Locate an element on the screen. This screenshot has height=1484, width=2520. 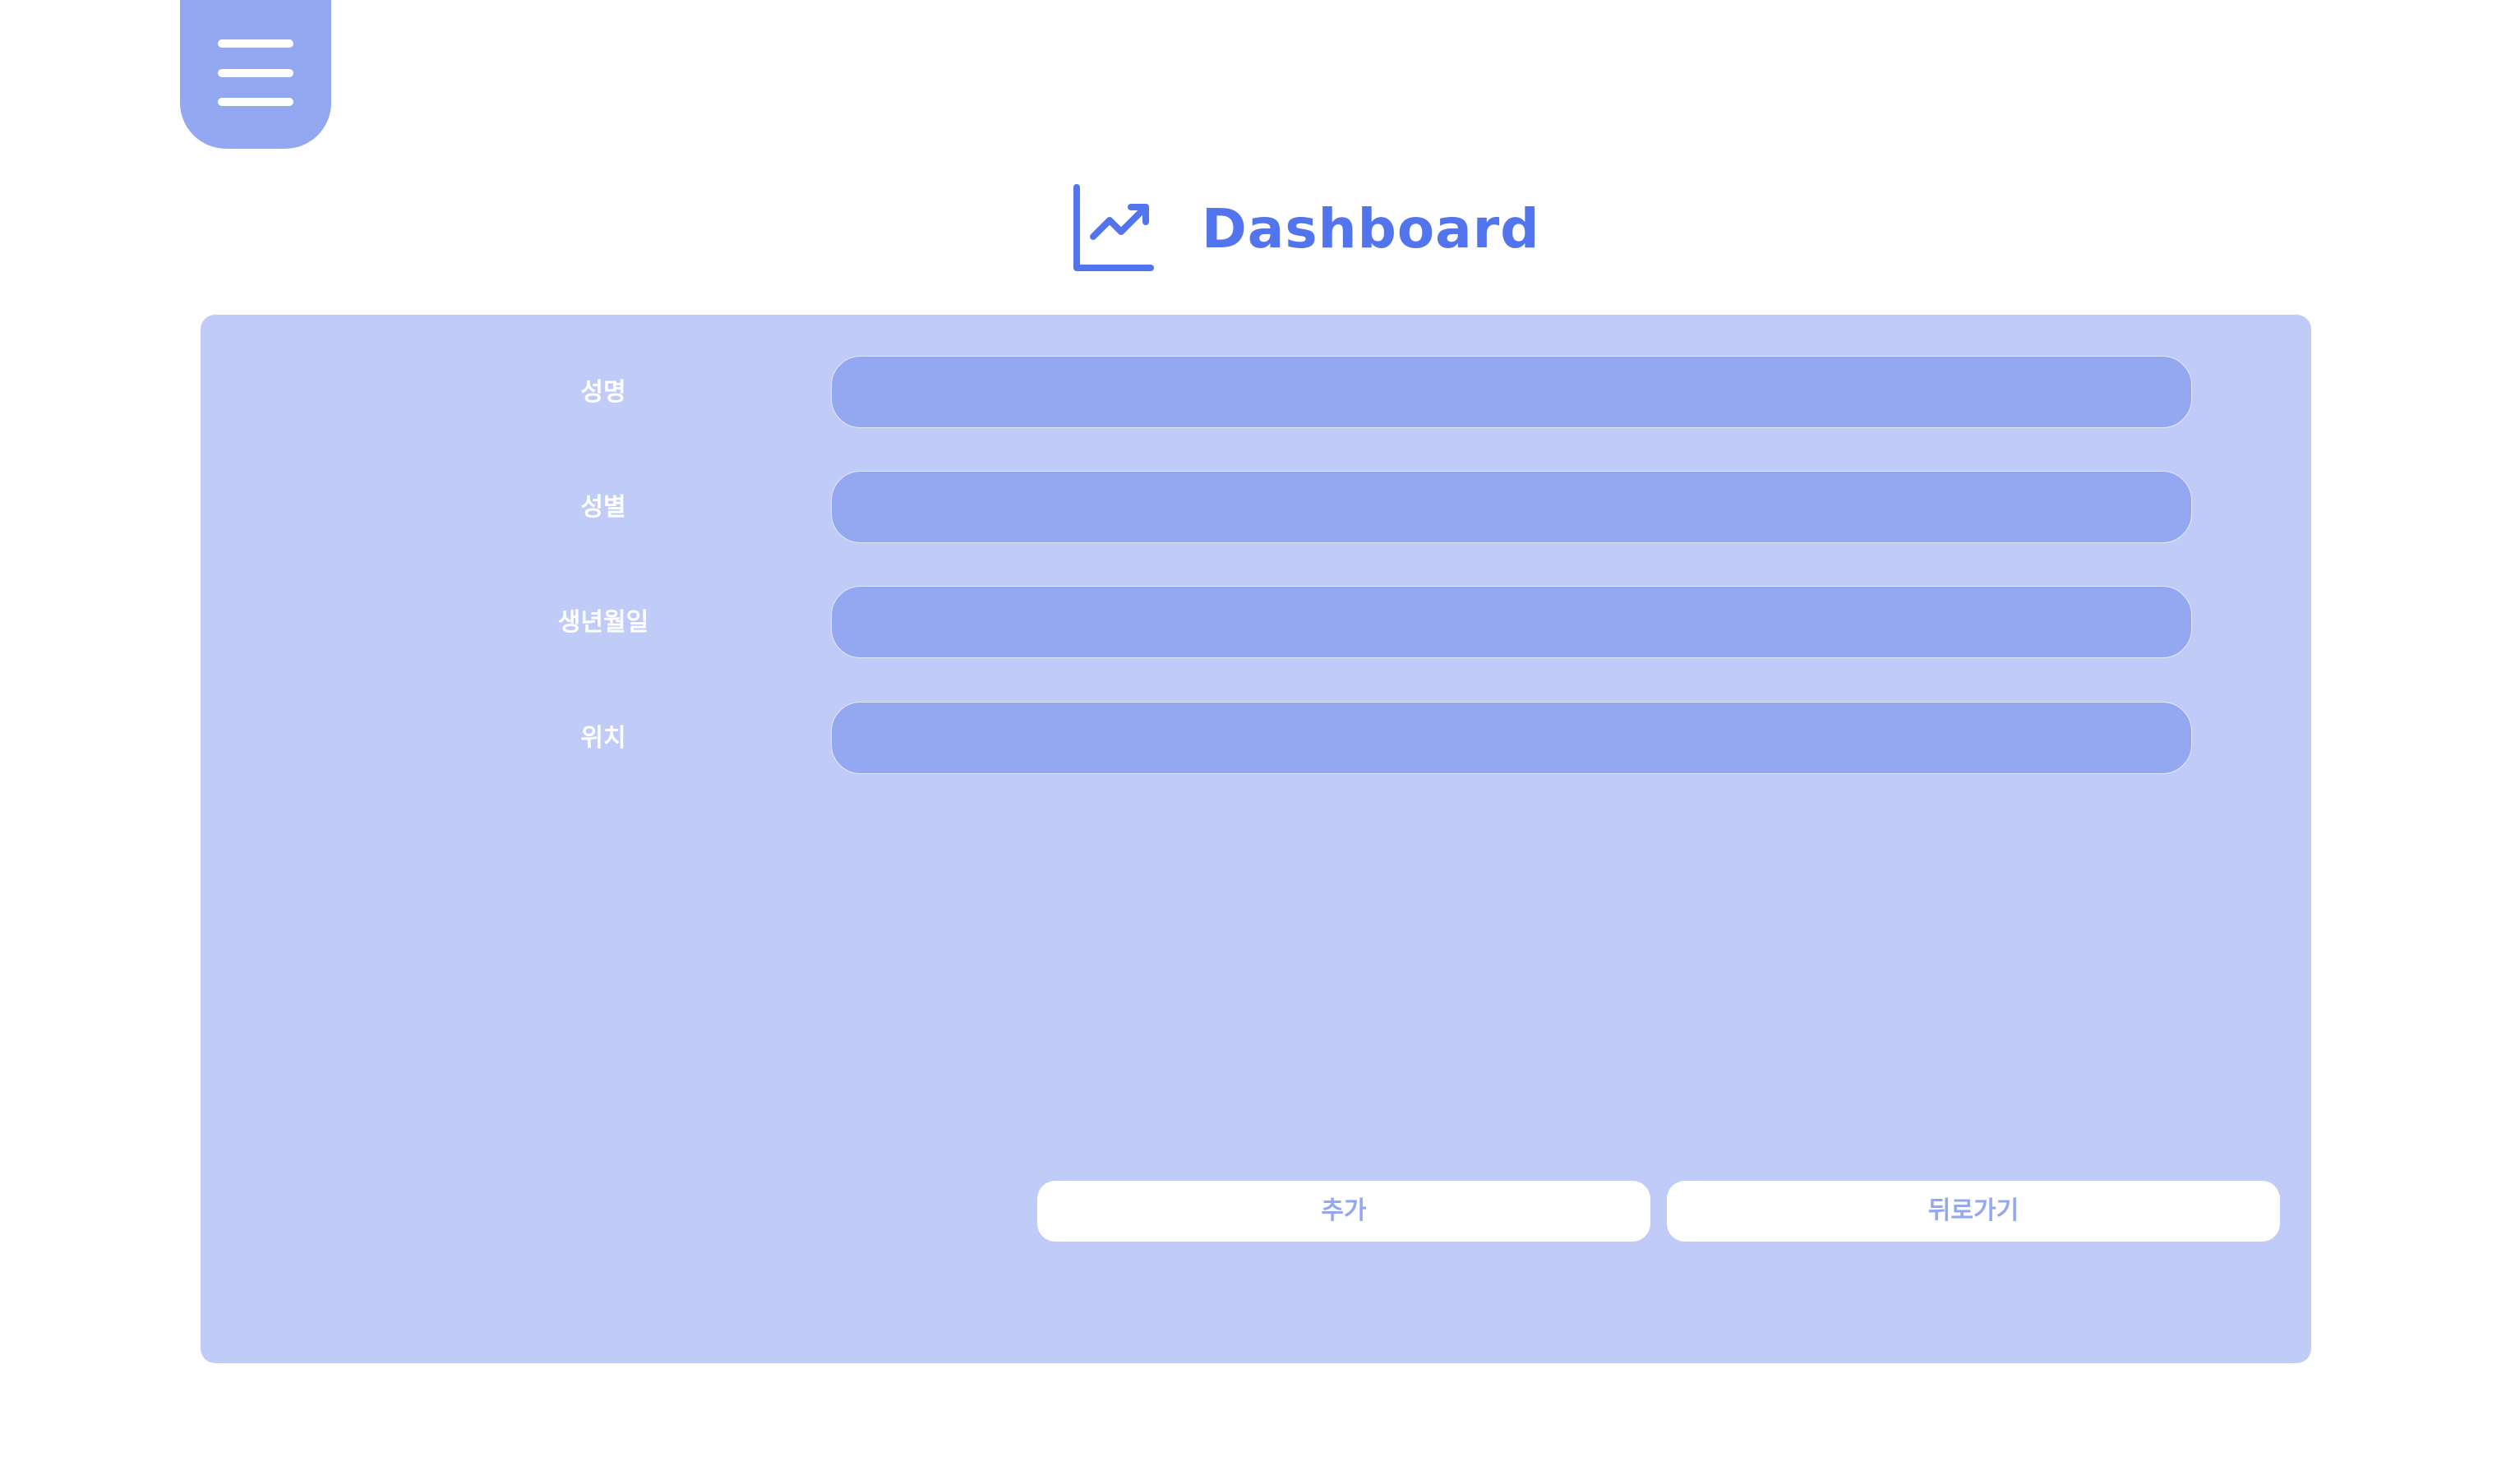
name-input is located at coordinates (1511, 392).